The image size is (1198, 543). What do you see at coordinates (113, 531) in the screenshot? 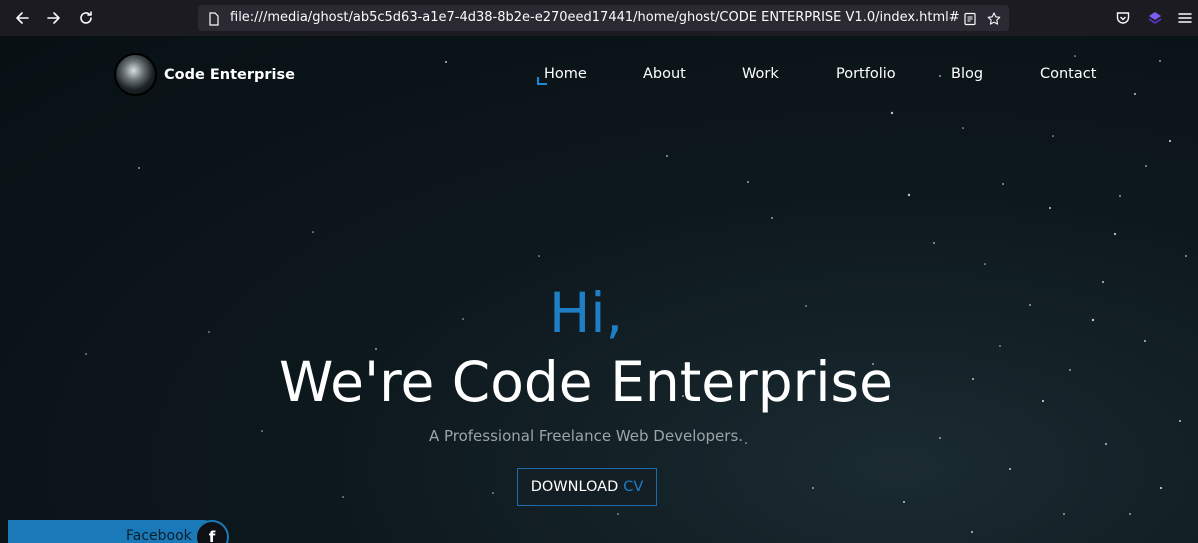
I see `facebook-social-bar: Facebook` at bounding box center [113, 531].